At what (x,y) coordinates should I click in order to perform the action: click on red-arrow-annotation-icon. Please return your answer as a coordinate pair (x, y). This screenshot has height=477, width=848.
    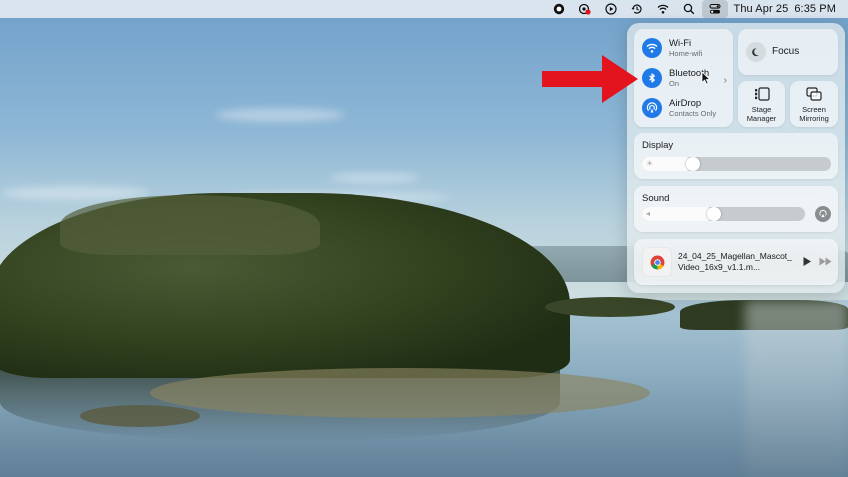
    Looking at the image, I should click on (590, 79).